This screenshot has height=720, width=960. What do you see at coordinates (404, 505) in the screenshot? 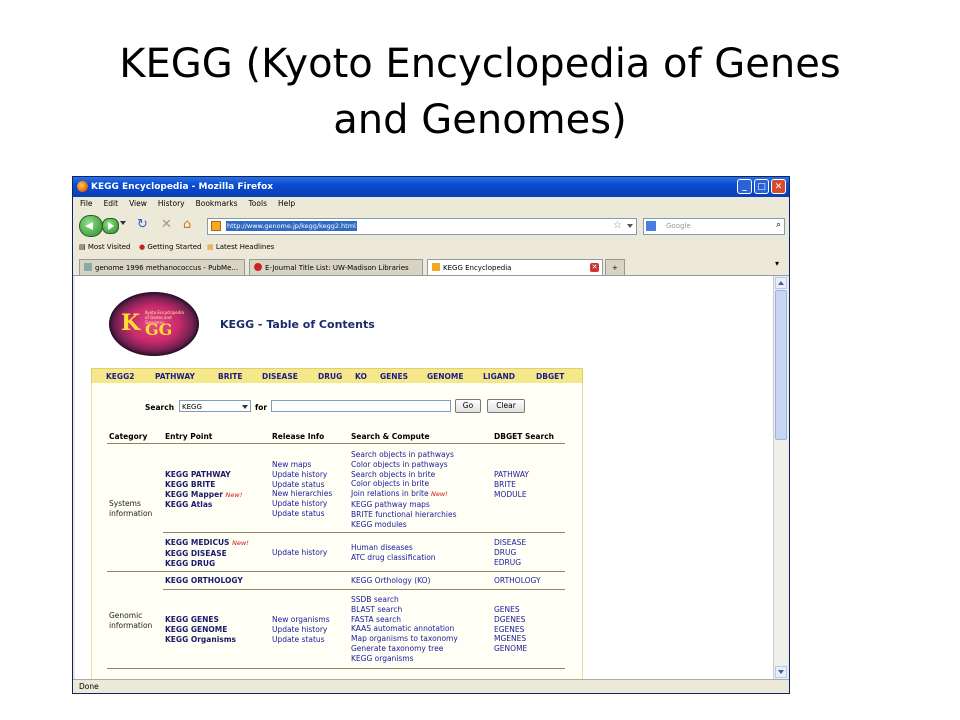
I see `link-kegg-pathway-maps: KEGG pathway maps` at bounding box center [404, 505].